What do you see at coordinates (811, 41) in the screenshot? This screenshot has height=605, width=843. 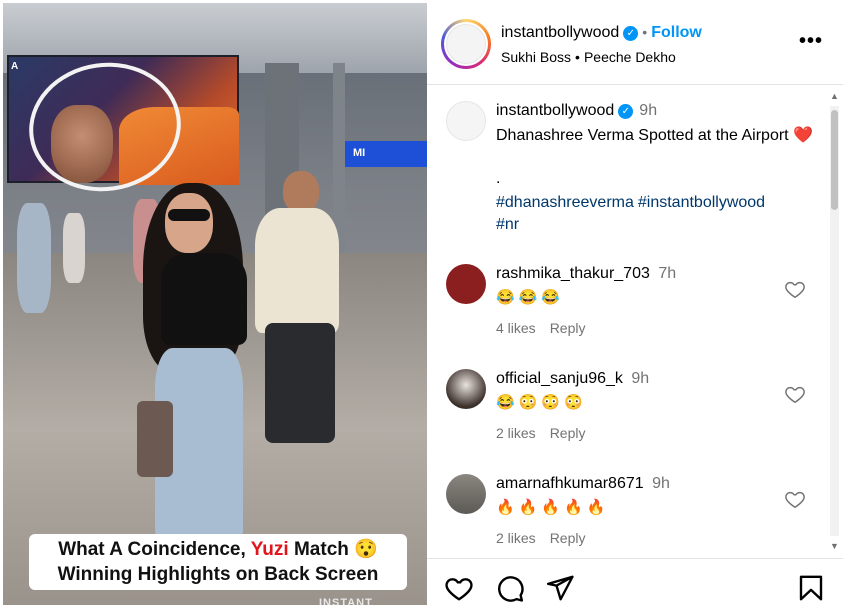 I see `more-options-icon: •••` at bounding box center [811, 41].